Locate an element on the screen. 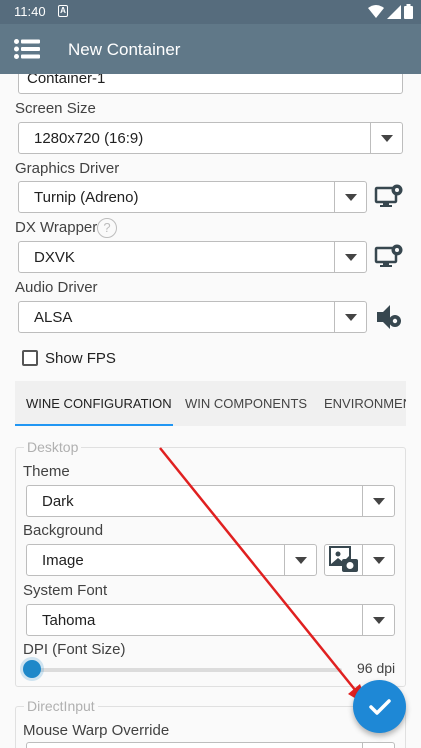  mouse-warp-label: Mouse Warp Override is located at coordinates (96, 730).